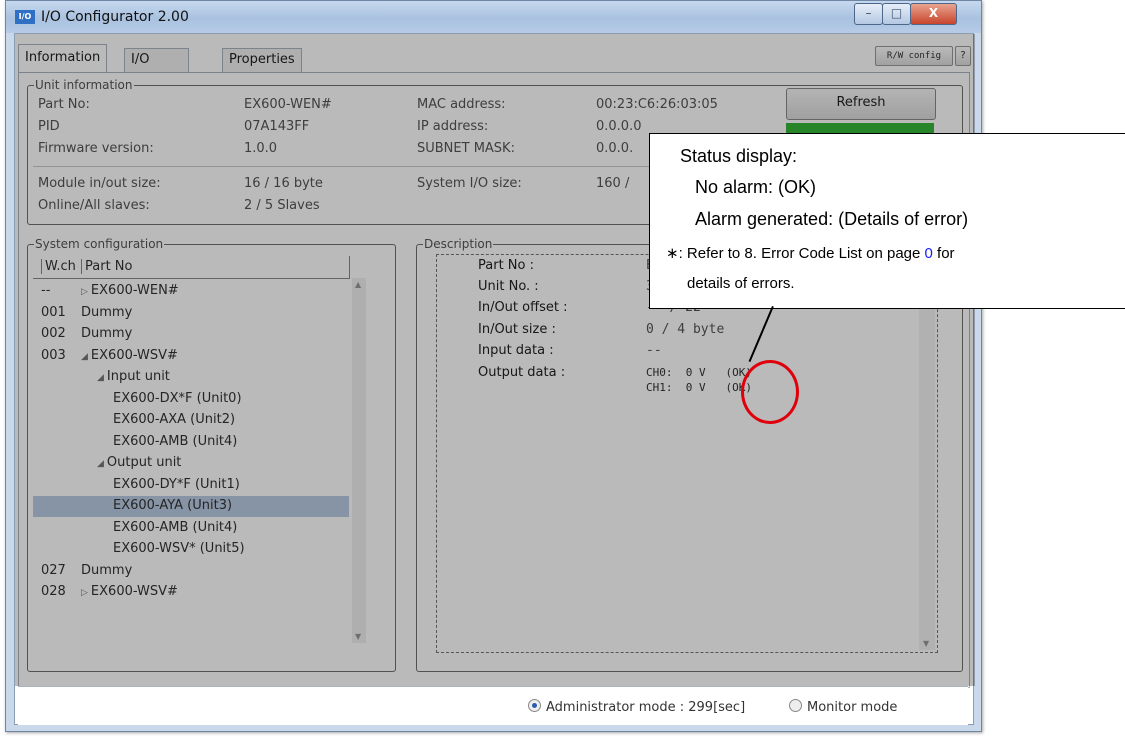  Describe the element at coordinates (739, 156) in the screenshot. I see `callout-title: Status display:` at that location.